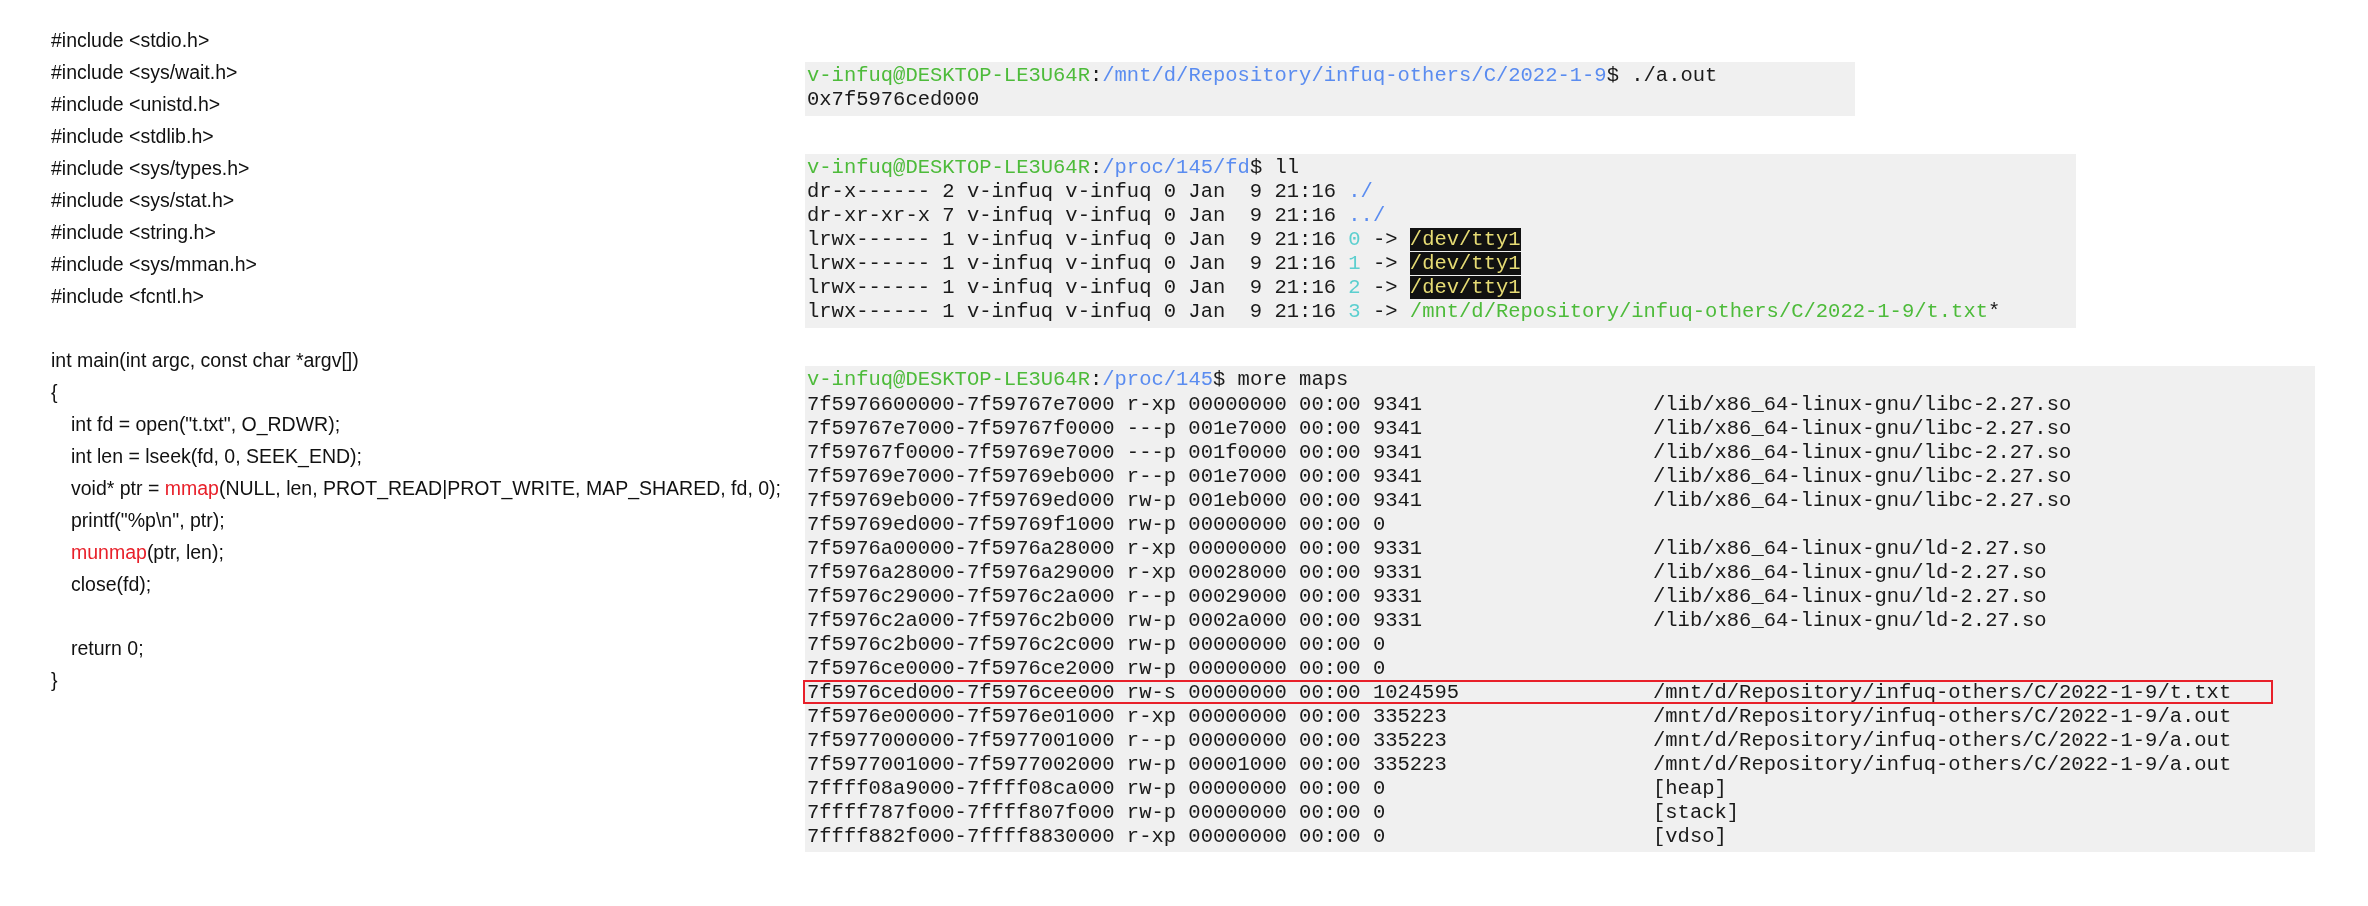 The image size is (2368, 906). What do you see at coordinates (893, 100) in the screenshot?
I see `terminal-line: 0x7f5976ced000` at bounding box center [893, 100].